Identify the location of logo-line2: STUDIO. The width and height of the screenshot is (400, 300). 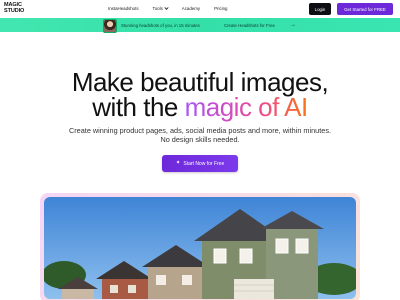
(14, 10).